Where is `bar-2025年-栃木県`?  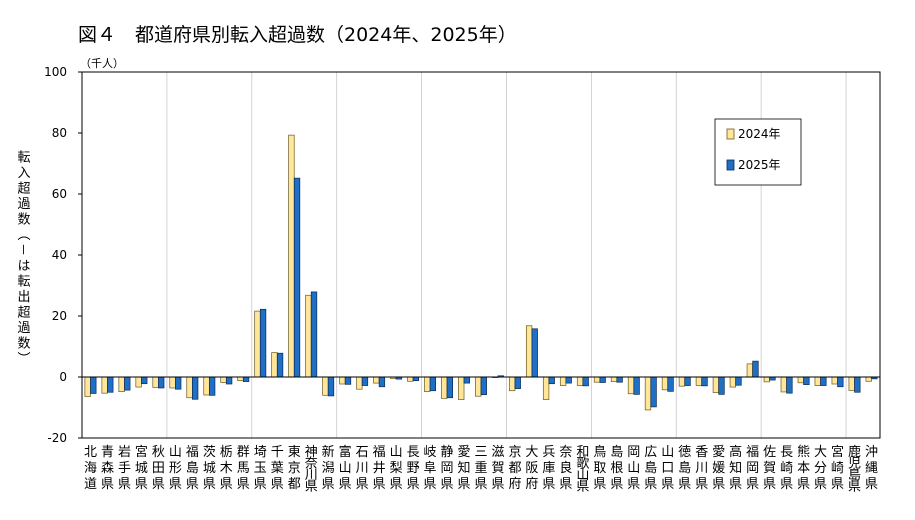 bar-2025年-栃木県 is located at coordinates (229, 380).